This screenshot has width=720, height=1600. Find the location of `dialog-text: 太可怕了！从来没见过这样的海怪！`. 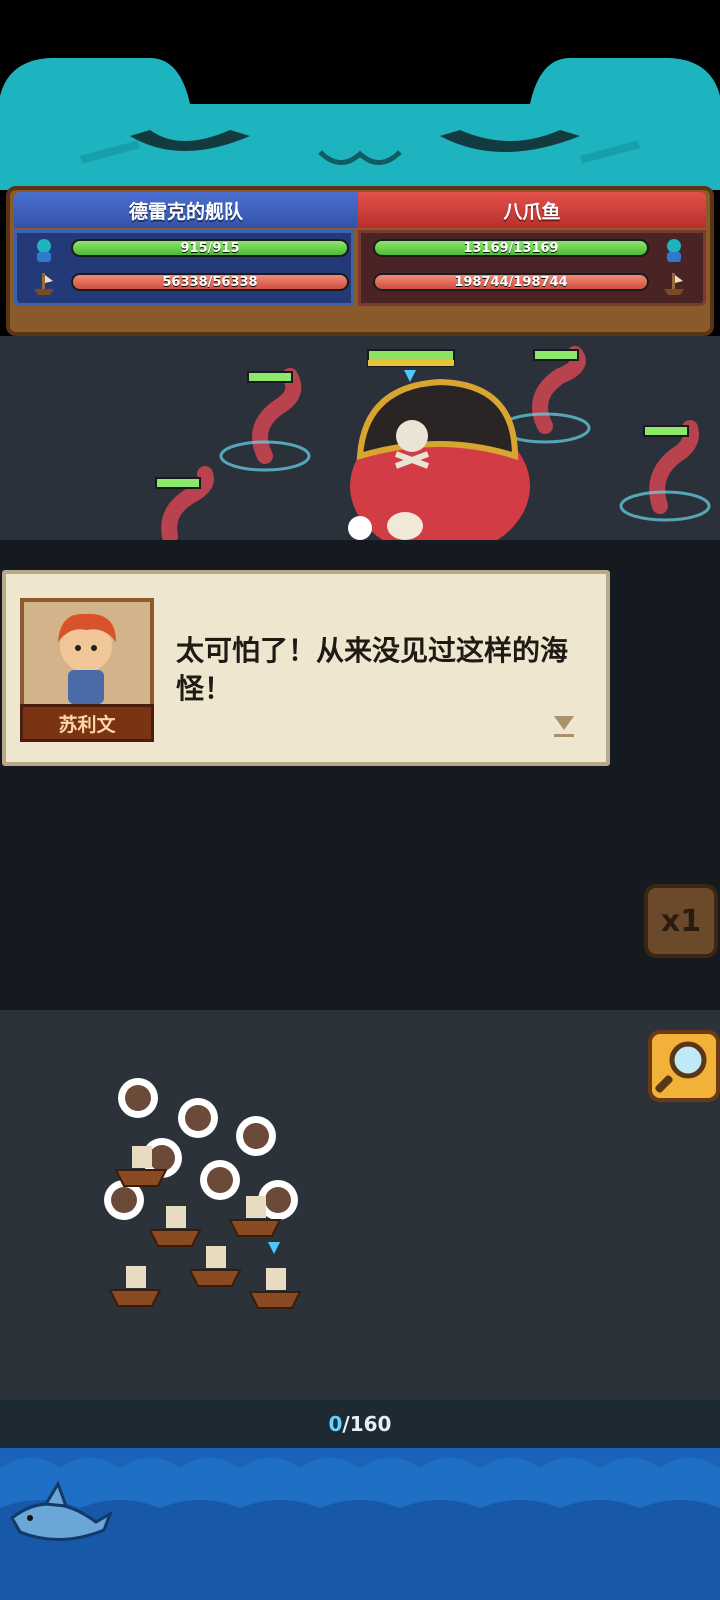

dialog-text: 太可怕了！从来没见过这样的海怪！ is located at coordinates (372, 669).